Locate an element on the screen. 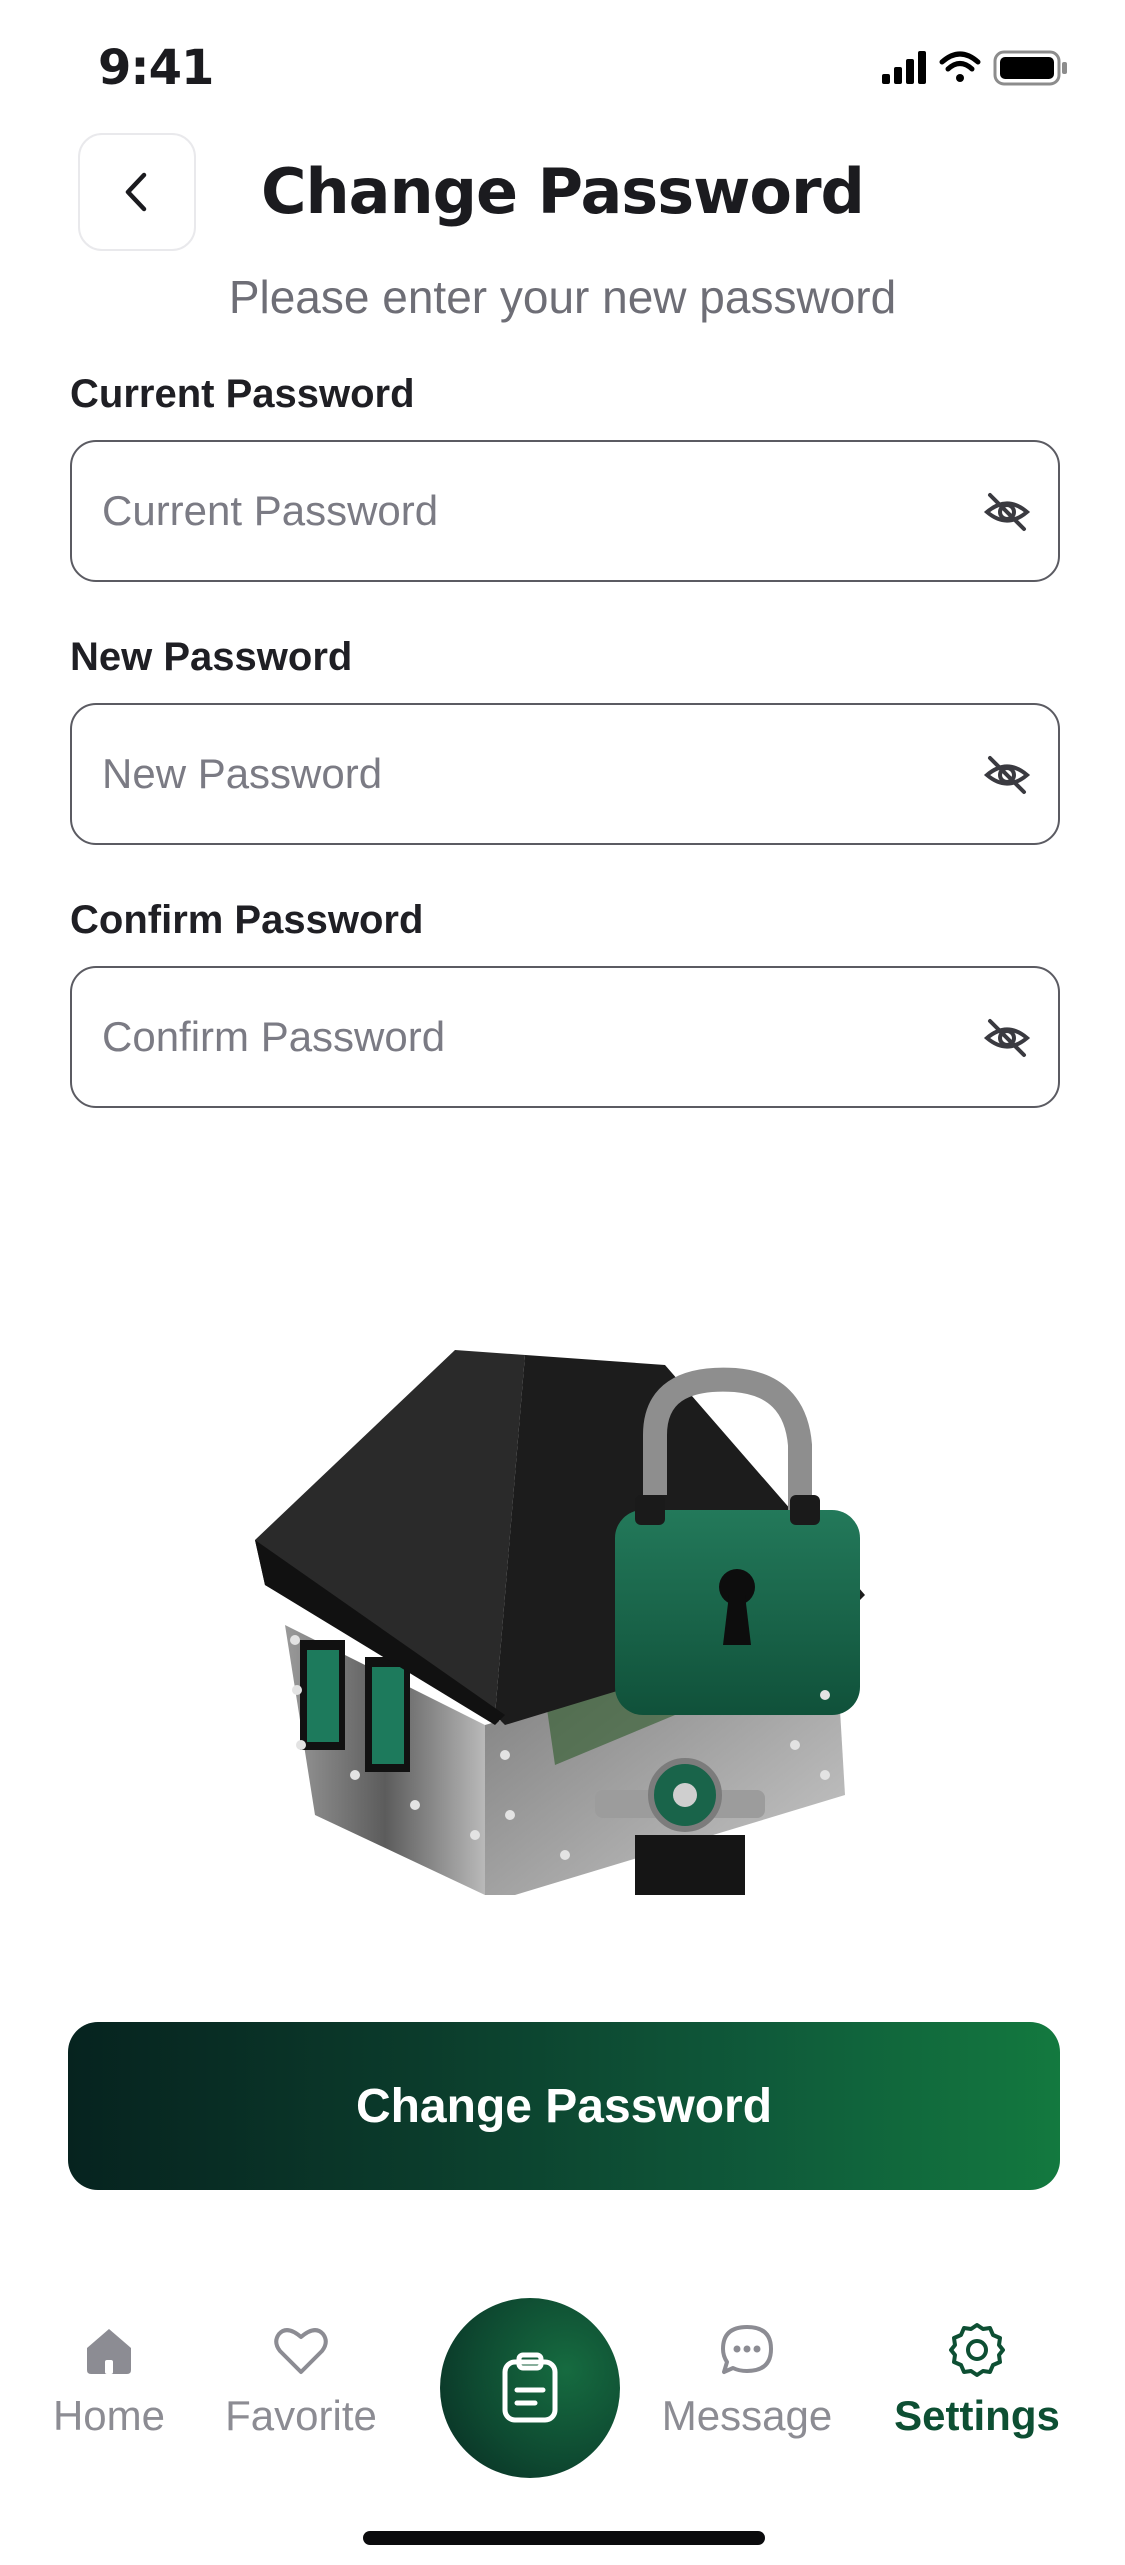 This screenshot has width=1125, height=2565. page-title: Change Password is located at coordinates (563, 191).